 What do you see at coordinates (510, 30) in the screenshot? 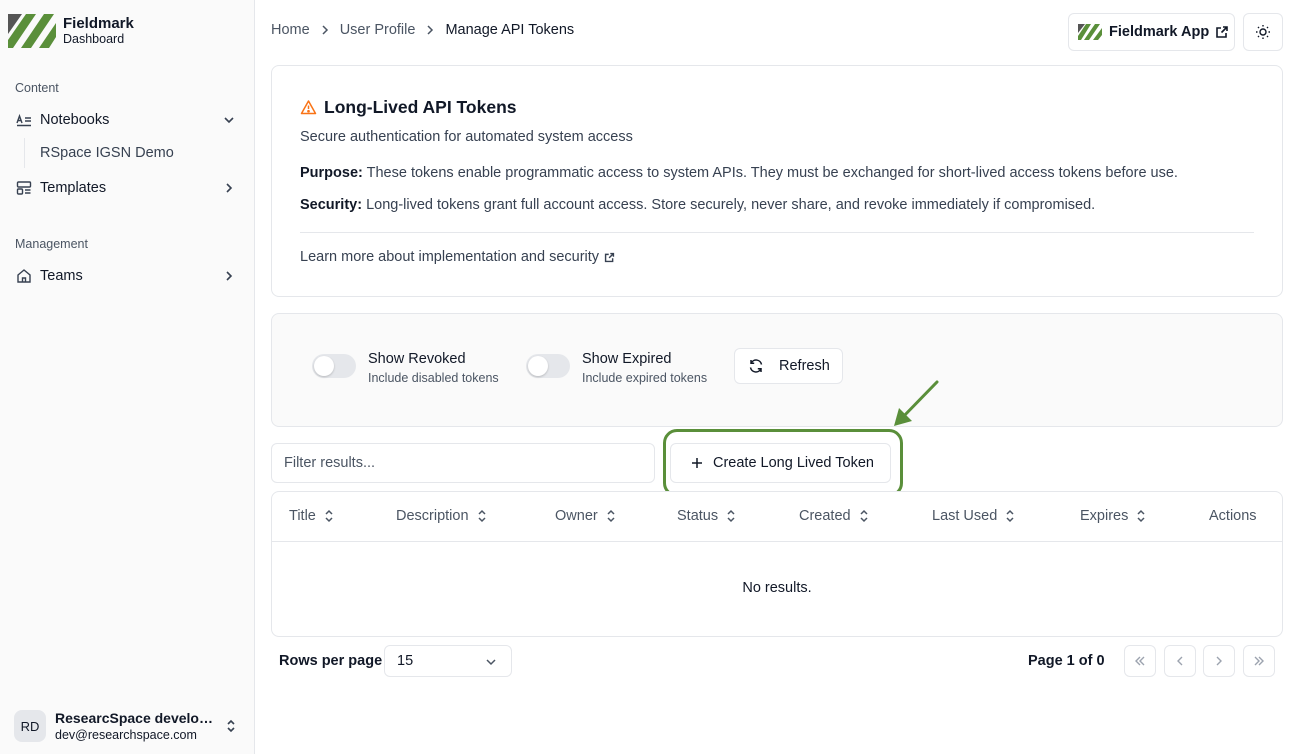
I see `breadcrumb-current: Manage API Tokens` at bounding box center [510, 30].